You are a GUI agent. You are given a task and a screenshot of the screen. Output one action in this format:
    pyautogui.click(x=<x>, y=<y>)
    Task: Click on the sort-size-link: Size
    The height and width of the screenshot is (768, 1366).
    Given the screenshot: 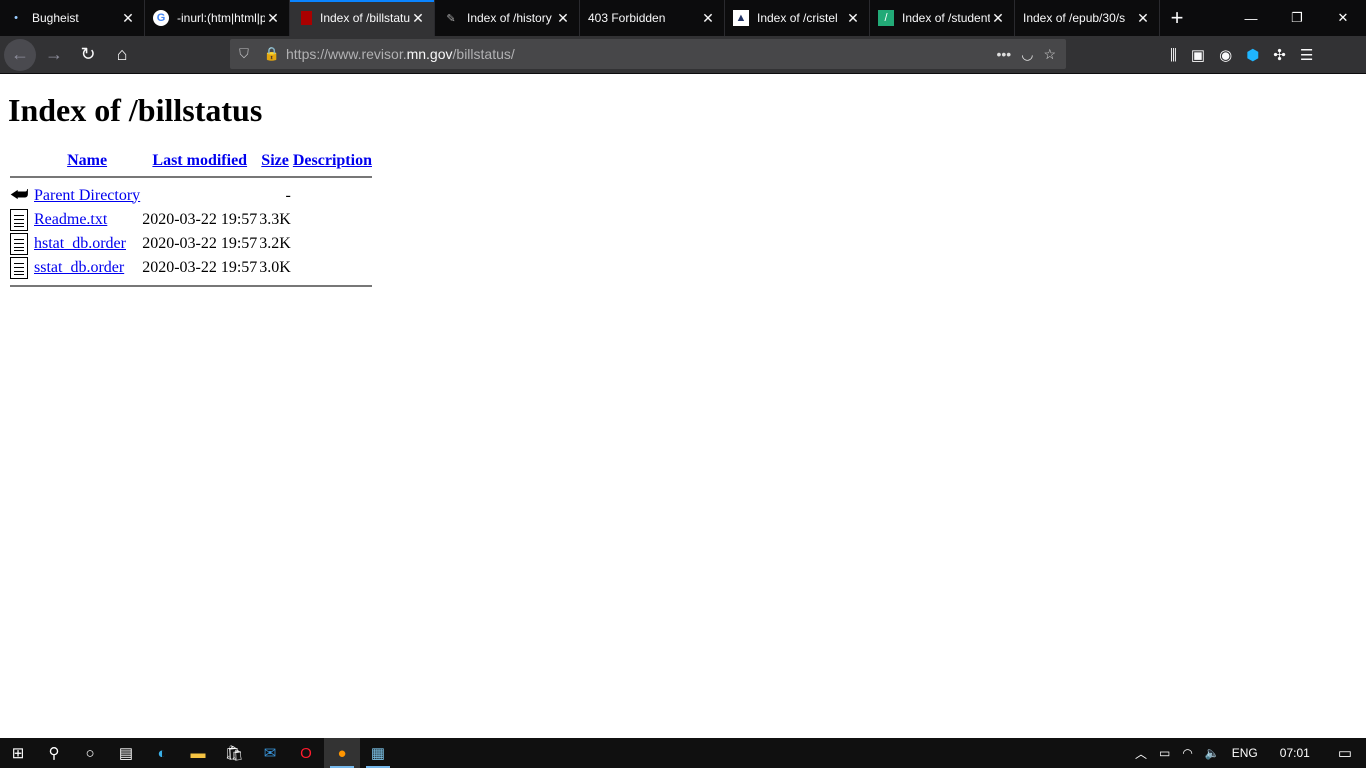 What is the action you would take?
    pyautogui.click(x=275, y=160)
    